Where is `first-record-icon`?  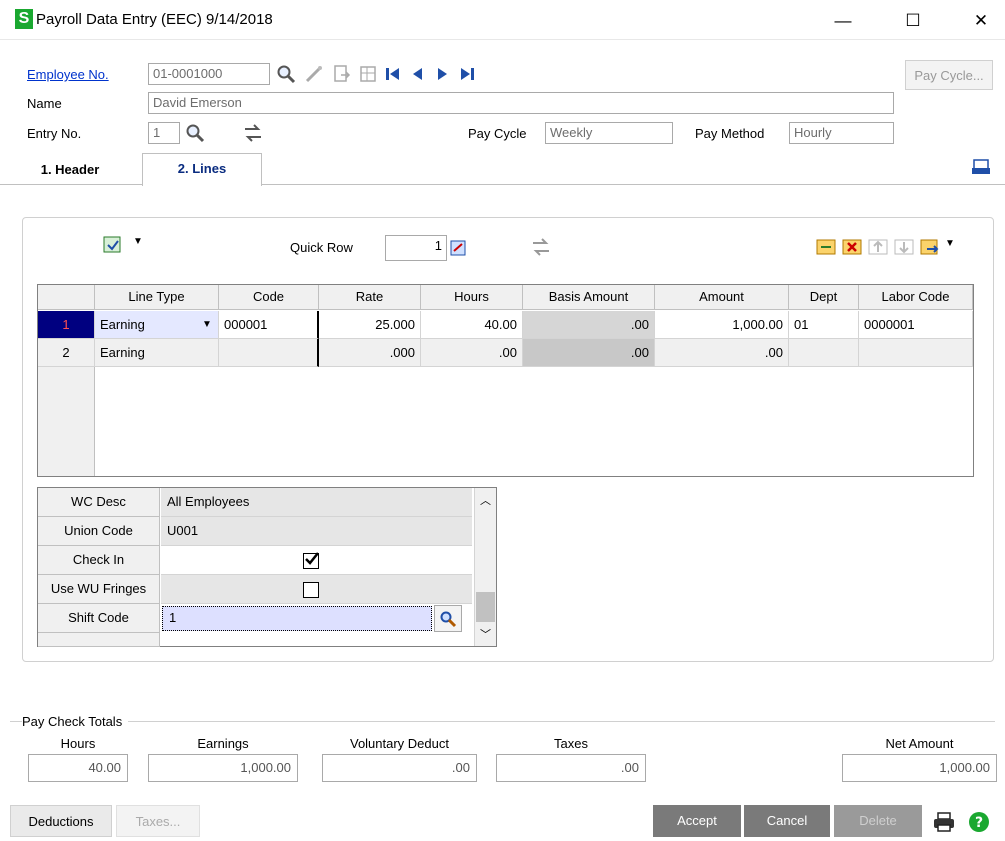 first-record-icon is located at coordinates (393, 74).